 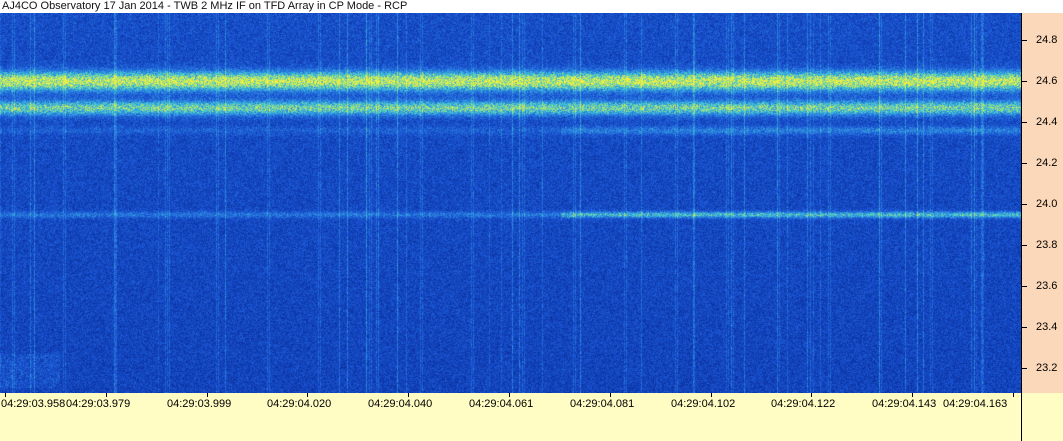 I want to click on freq-tick-label: 23.4, so click(x=1047, y=327).